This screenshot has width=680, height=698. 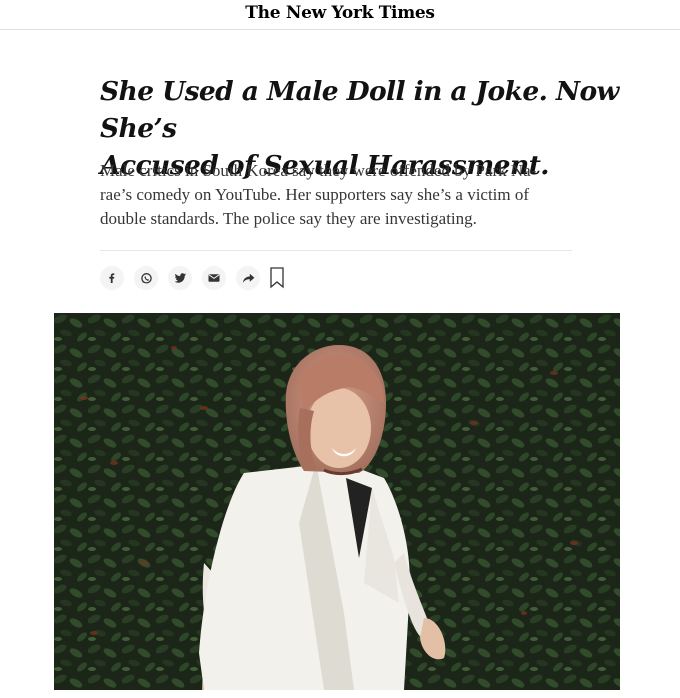 I want to click on whatsapp-share-button, so click(x=146, y=278).